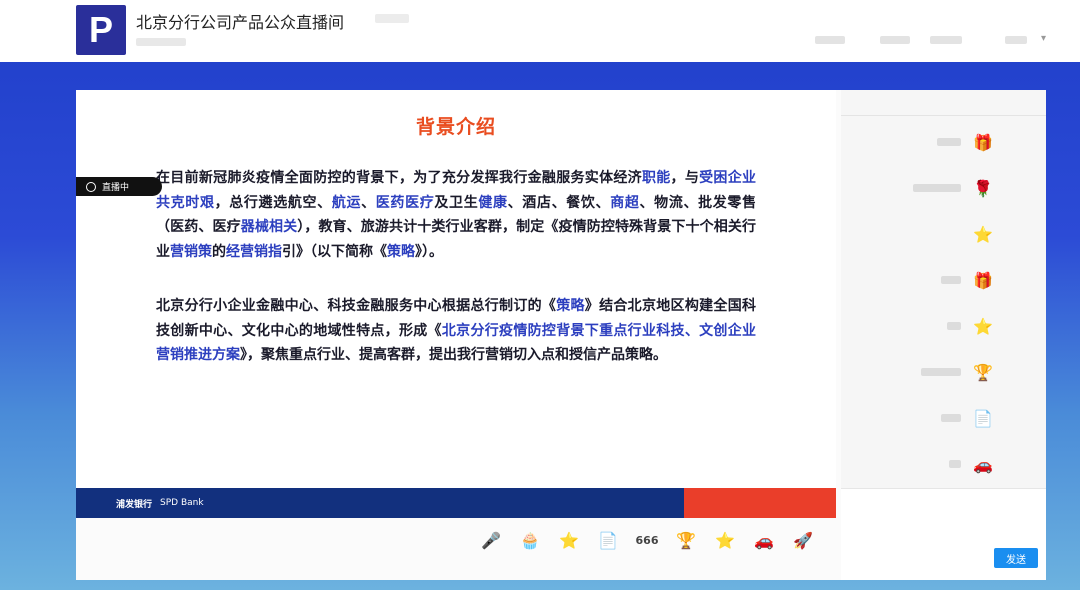  Describe the element at coordinates (453, 355) in the screenshot. I see `text-segment: 》，聚焦重点行业、提高客群，提出我行营销切入点和授信产品策略。` at that location.